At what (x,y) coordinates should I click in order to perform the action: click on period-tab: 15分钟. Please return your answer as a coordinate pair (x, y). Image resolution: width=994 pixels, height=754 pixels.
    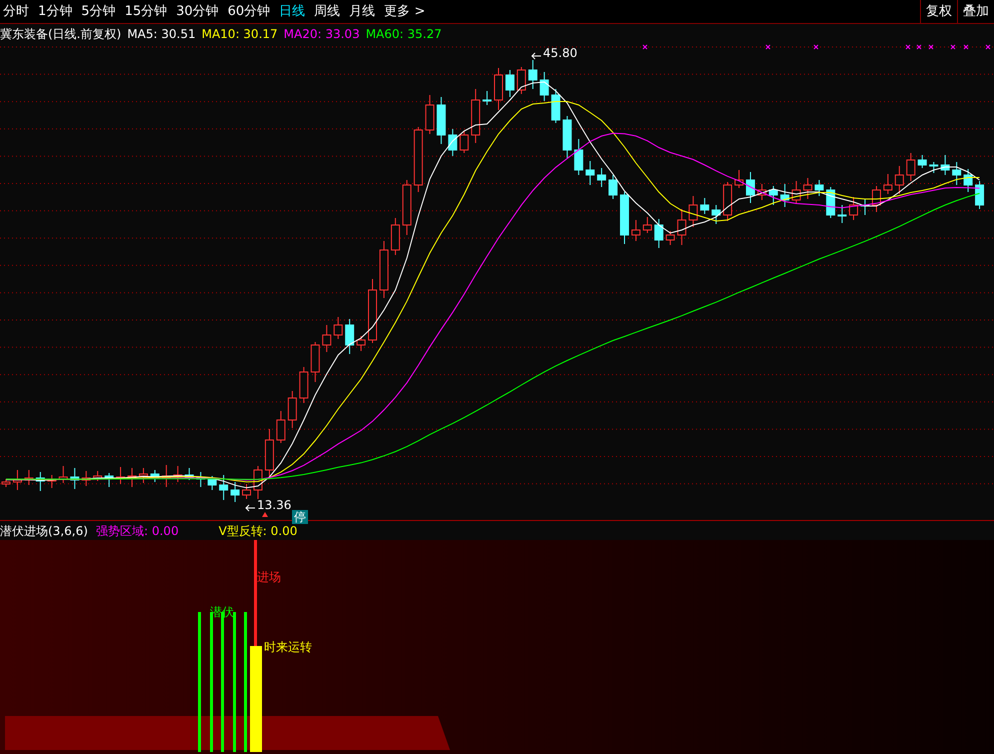
    Looking at the image, I should click on (146, 12).